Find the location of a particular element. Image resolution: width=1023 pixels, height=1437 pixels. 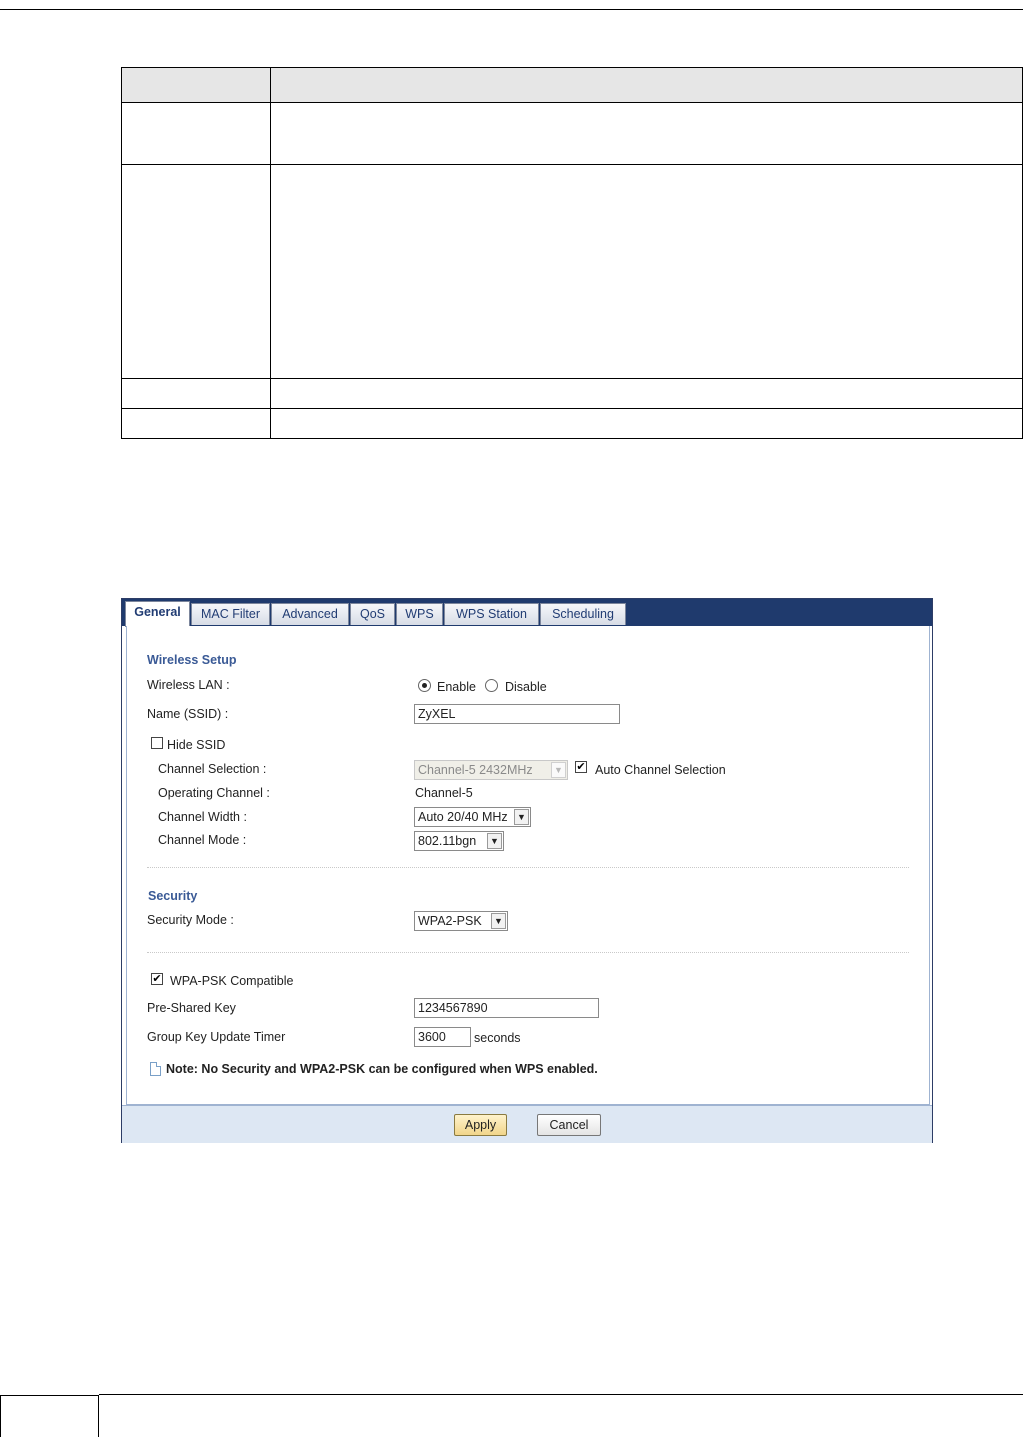

tab-advanced: Advanced is located at coordinates (310, 614).